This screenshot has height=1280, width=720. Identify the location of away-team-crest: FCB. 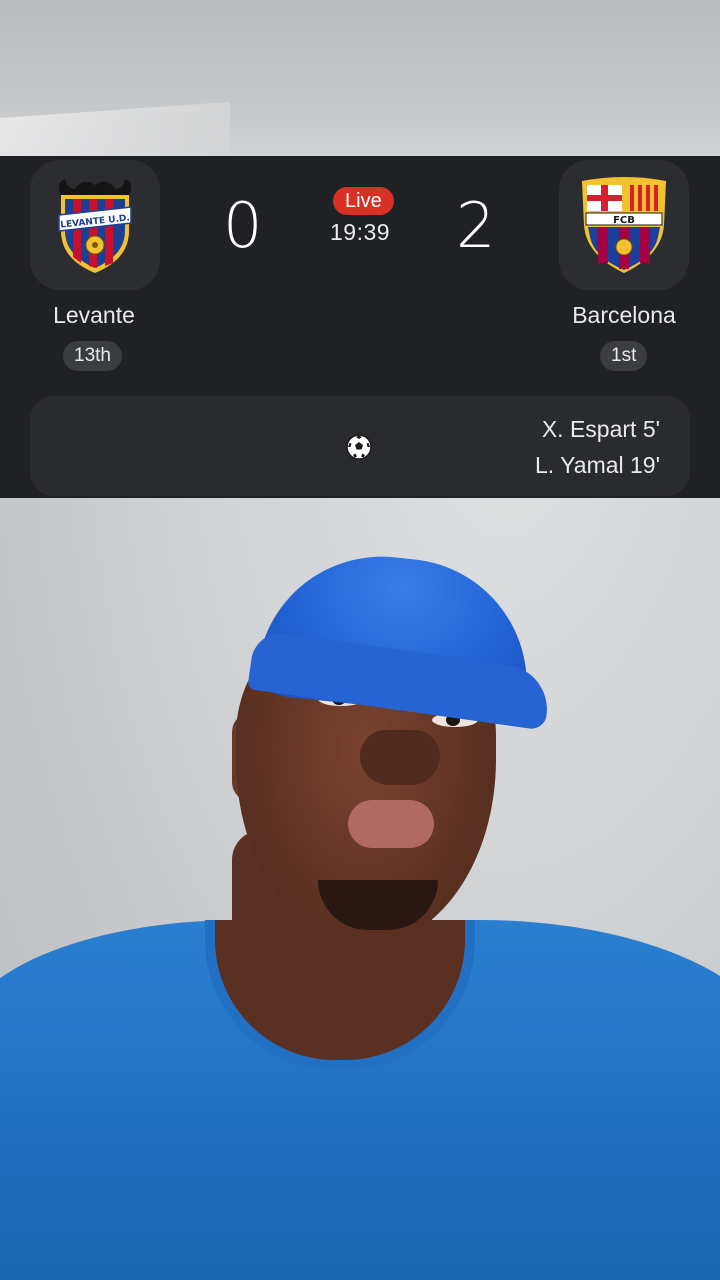
(624, 225).